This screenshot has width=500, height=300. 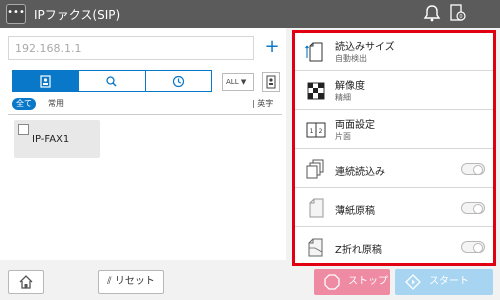 What do you see at coordinates (250, 283) in the screenshot?
I see `bottom-bar: ⫽ リセット ストップ スタート` at bounding box center [250, 283].